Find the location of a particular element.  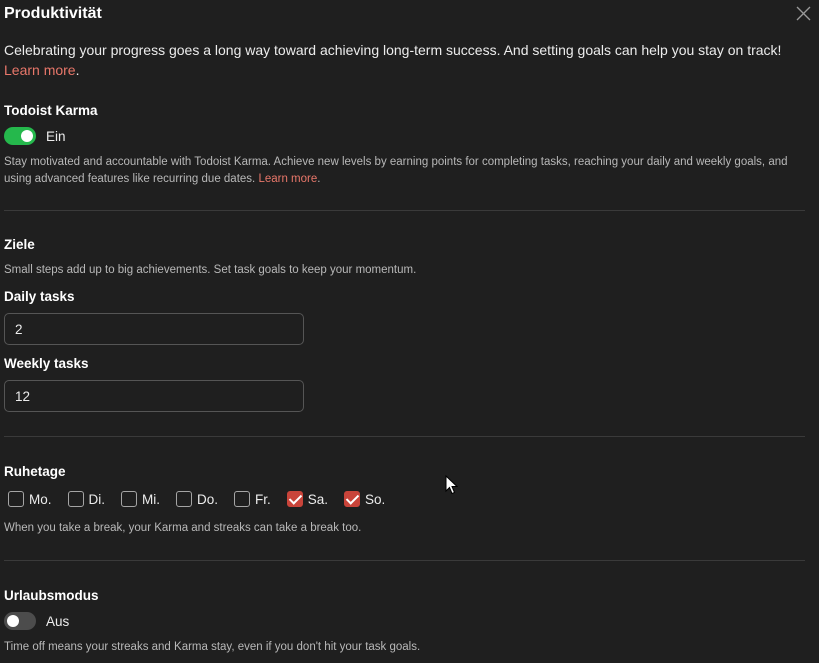

day-tuesday-label: Di. is located at coordinates (97, 499).